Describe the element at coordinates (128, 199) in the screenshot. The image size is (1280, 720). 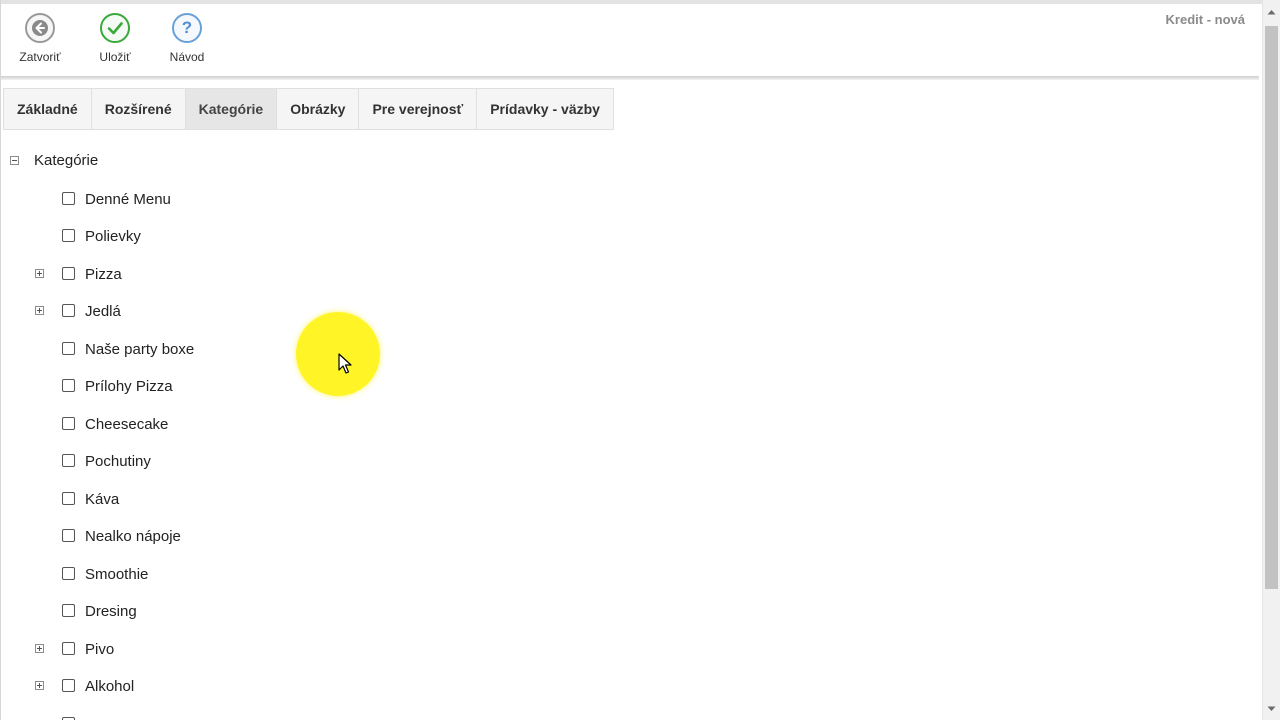
I see `tree-item-label: Denné Menu` at that location.